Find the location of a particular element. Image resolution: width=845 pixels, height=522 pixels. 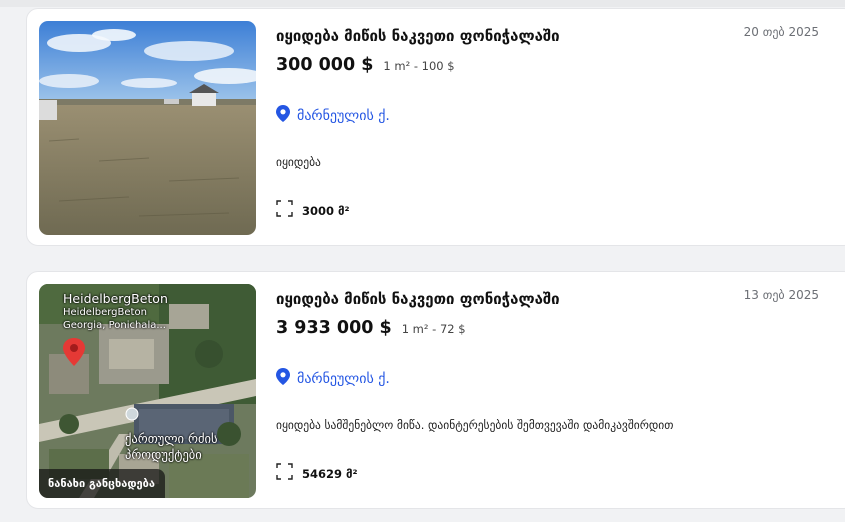

price-row: 3 933 000 $ 1 m² - 72 $ is located at coordinates (371, 328).